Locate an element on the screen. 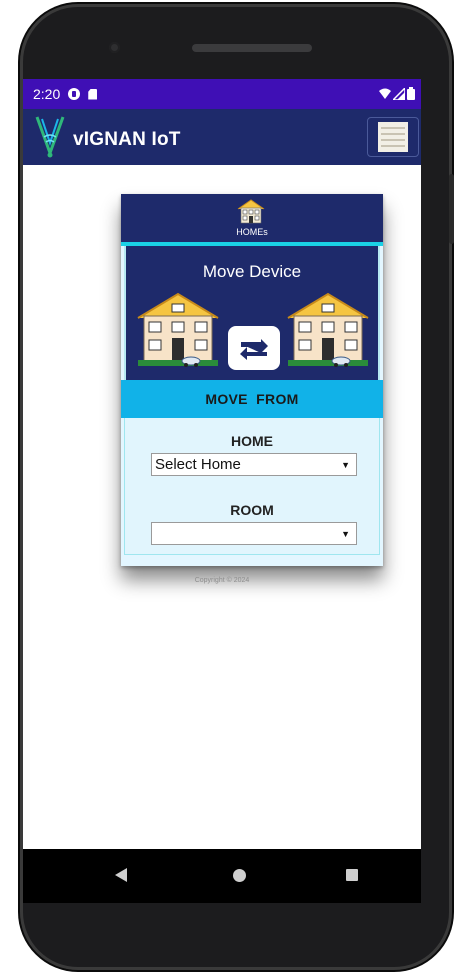 The image size is (454, 974). swap-arrows-icon is located at coordinates (254, 349).